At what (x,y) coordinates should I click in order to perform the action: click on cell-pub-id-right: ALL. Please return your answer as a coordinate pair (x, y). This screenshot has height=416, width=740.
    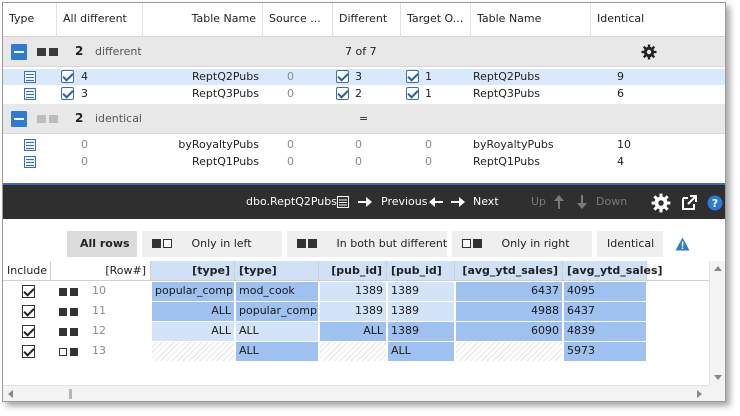
    Looking at the image, I should click on (421, 351).